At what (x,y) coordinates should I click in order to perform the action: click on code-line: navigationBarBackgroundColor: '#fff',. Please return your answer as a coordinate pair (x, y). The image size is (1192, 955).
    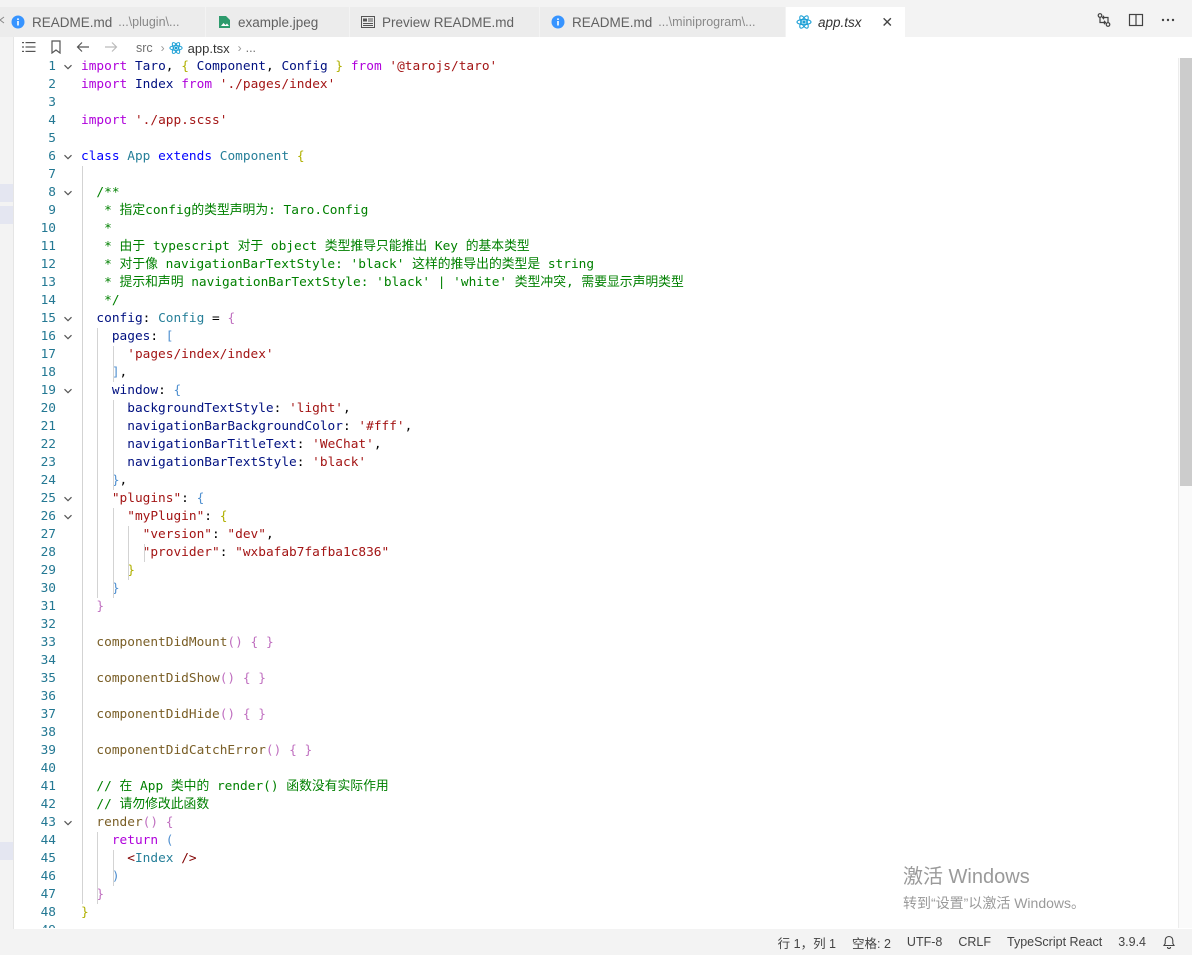
    Looking at the image, I should click on (596, 427).